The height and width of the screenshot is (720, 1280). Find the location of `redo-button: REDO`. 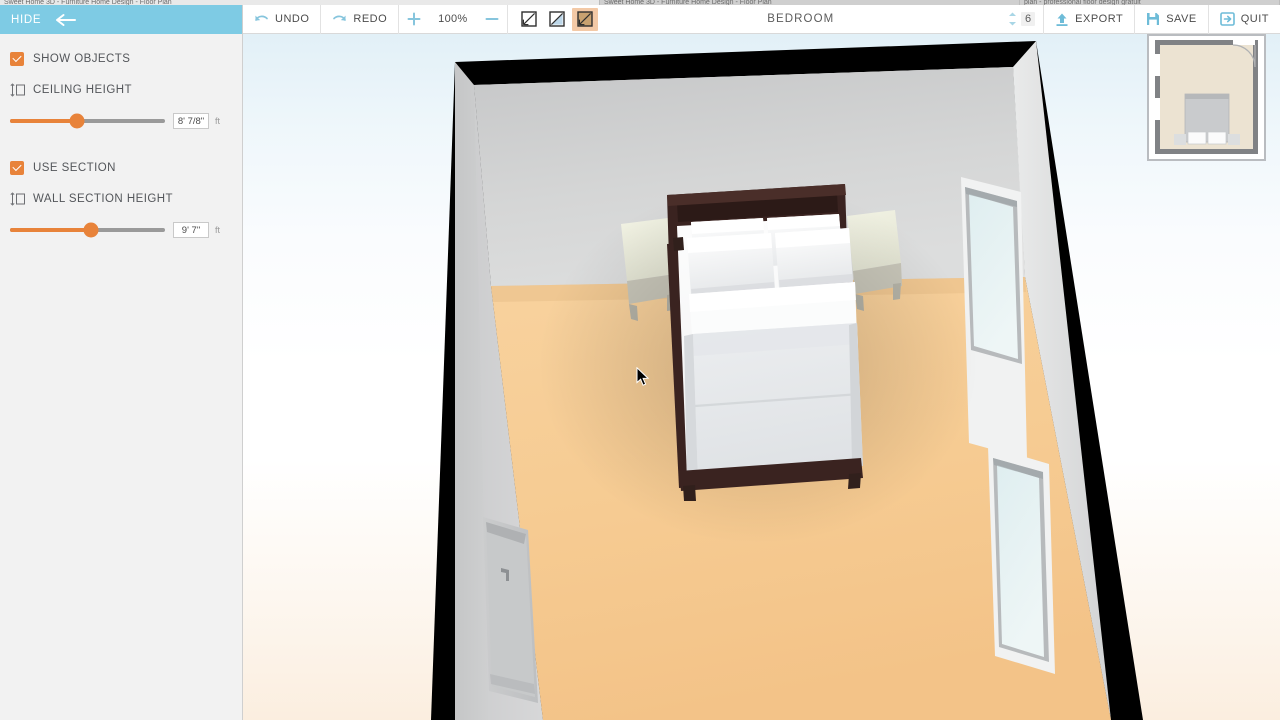

redo-button: REDO is located at coordinates (360, 19).